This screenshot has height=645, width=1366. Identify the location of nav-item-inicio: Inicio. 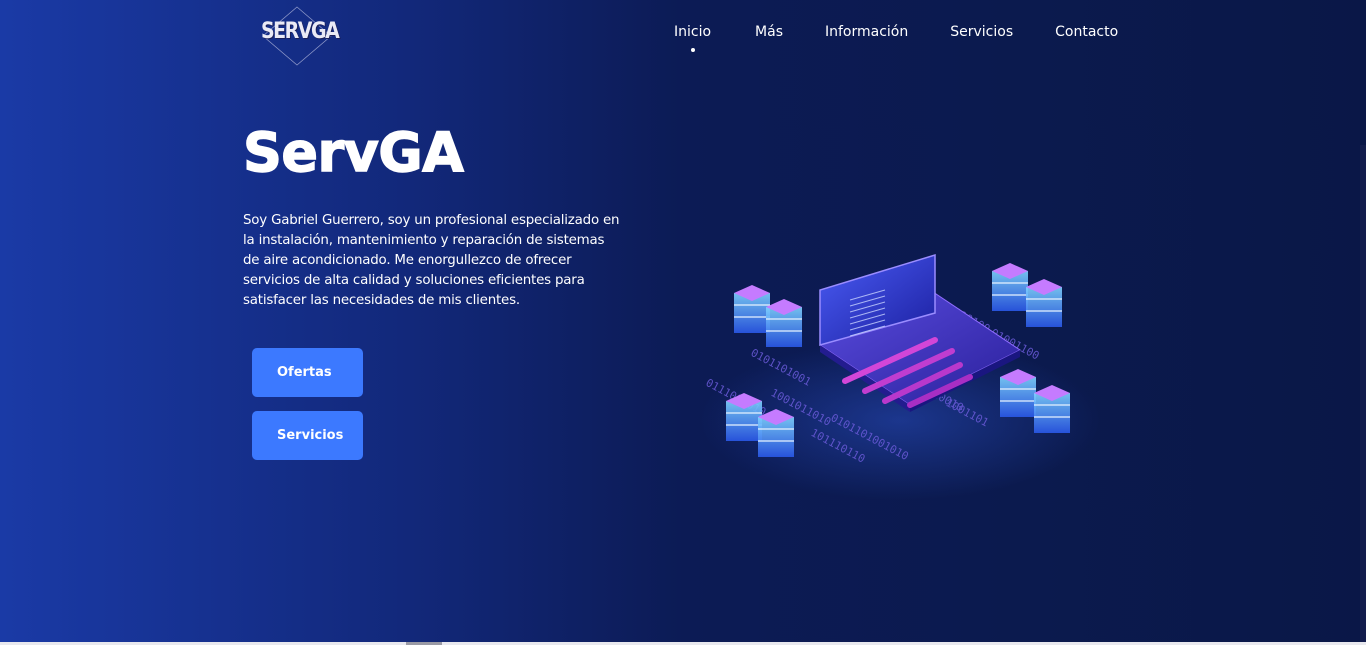
(692, 38).